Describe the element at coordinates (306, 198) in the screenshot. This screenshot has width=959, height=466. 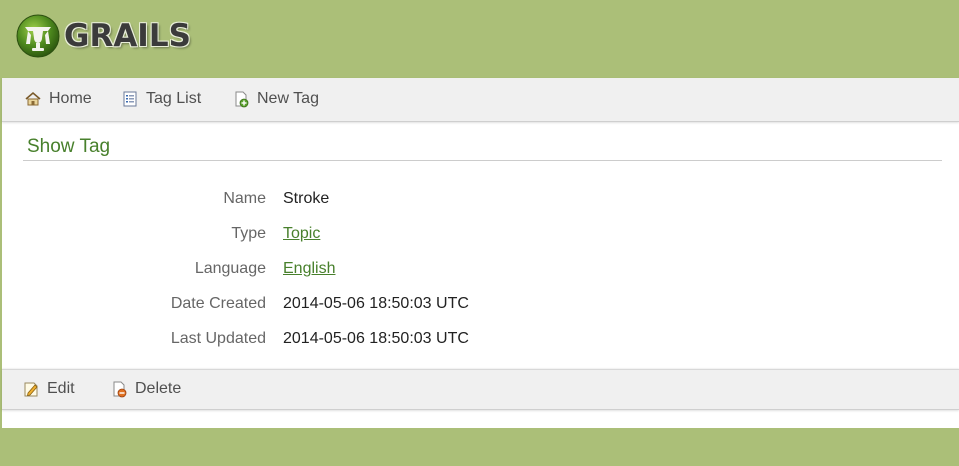
I see `field-name-value: Stroke` at that location.